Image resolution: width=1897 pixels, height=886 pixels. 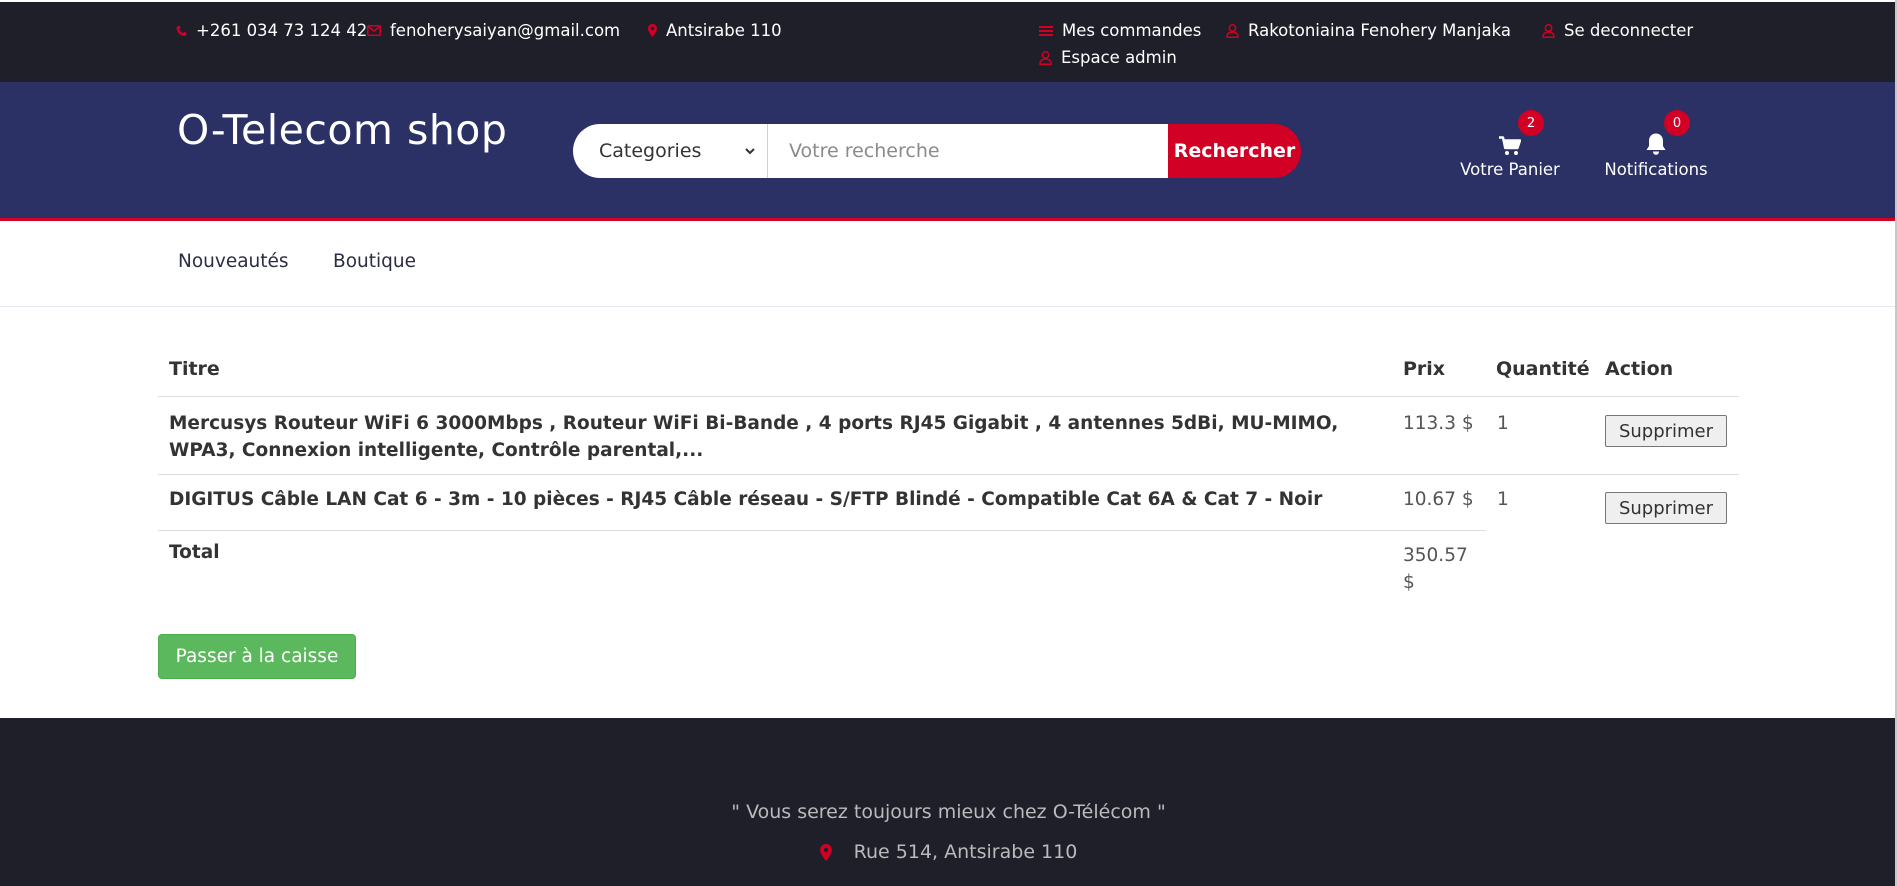 I want to click on phone-link: +261 034 73 124 42, so click(x=271, y=30).